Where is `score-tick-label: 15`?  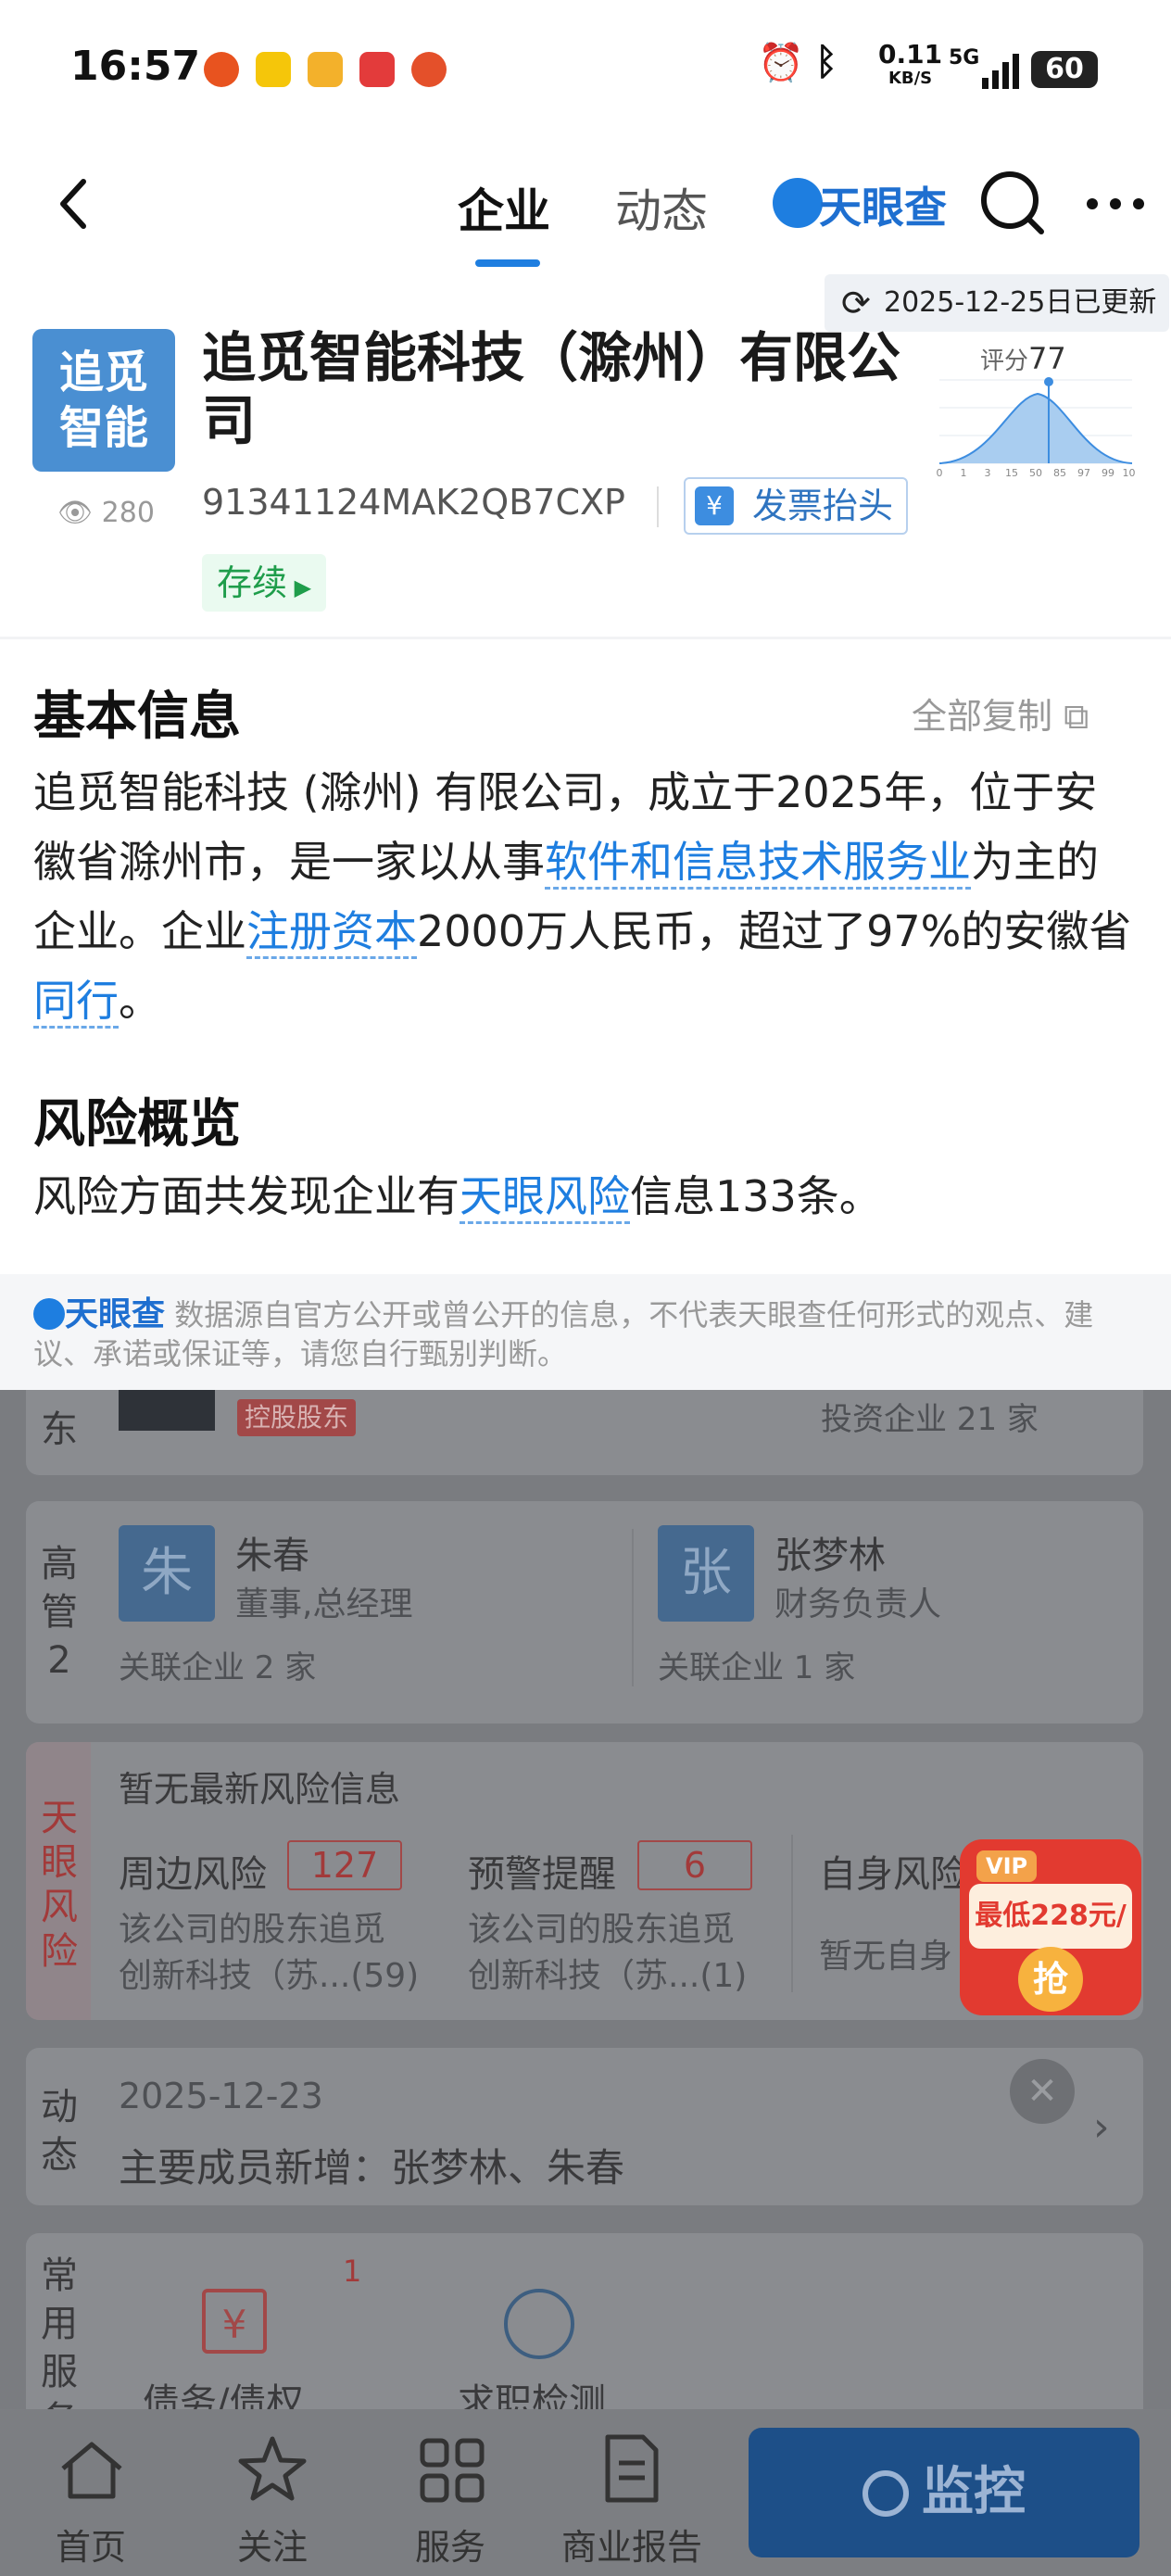 score-tick-label: 15 is located at coordinates (1012, 473).